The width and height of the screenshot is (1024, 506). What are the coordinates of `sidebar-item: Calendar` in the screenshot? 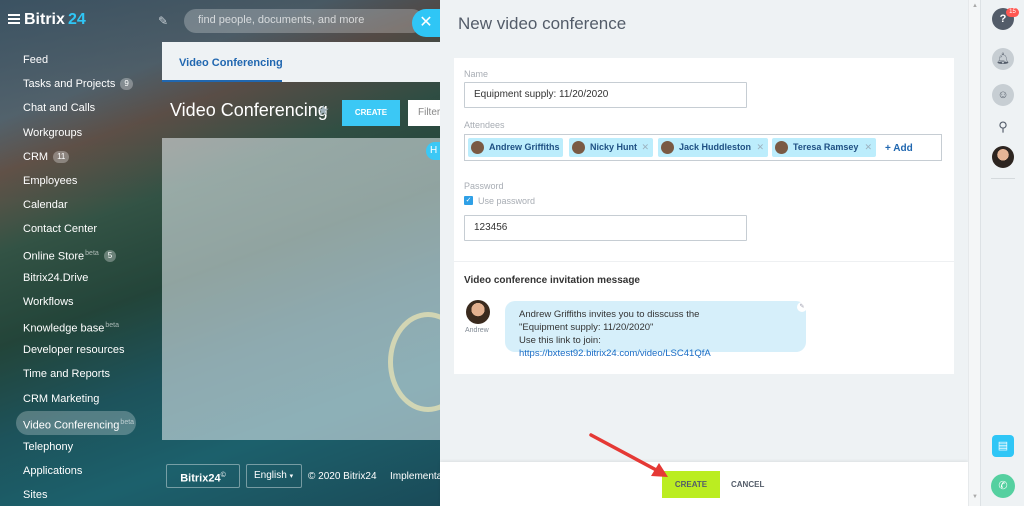 It's located at (80, 205).